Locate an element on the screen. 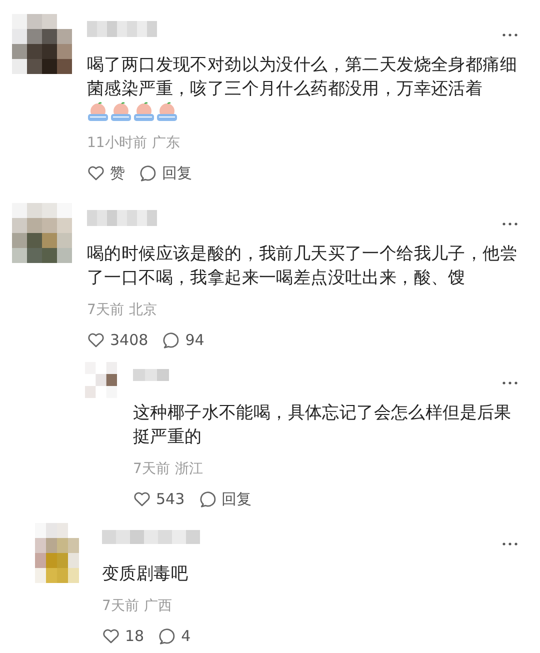 This screenshot has width=540, height=653. location: 广西 is located at coordinates (158, 606).